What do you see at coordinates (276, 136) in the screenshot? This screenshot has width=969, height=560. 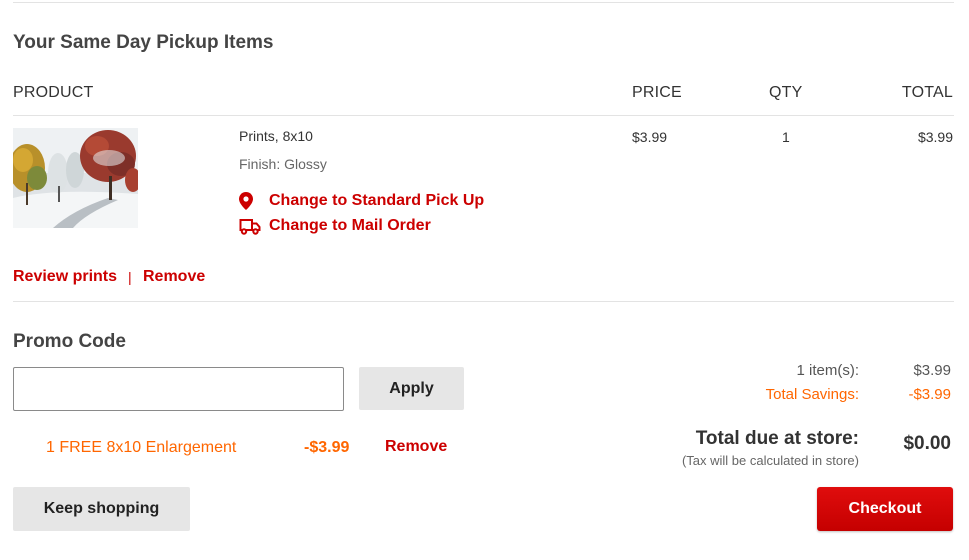 I see `product-name: Prints, 8x10` at bounding box center [276, 136].